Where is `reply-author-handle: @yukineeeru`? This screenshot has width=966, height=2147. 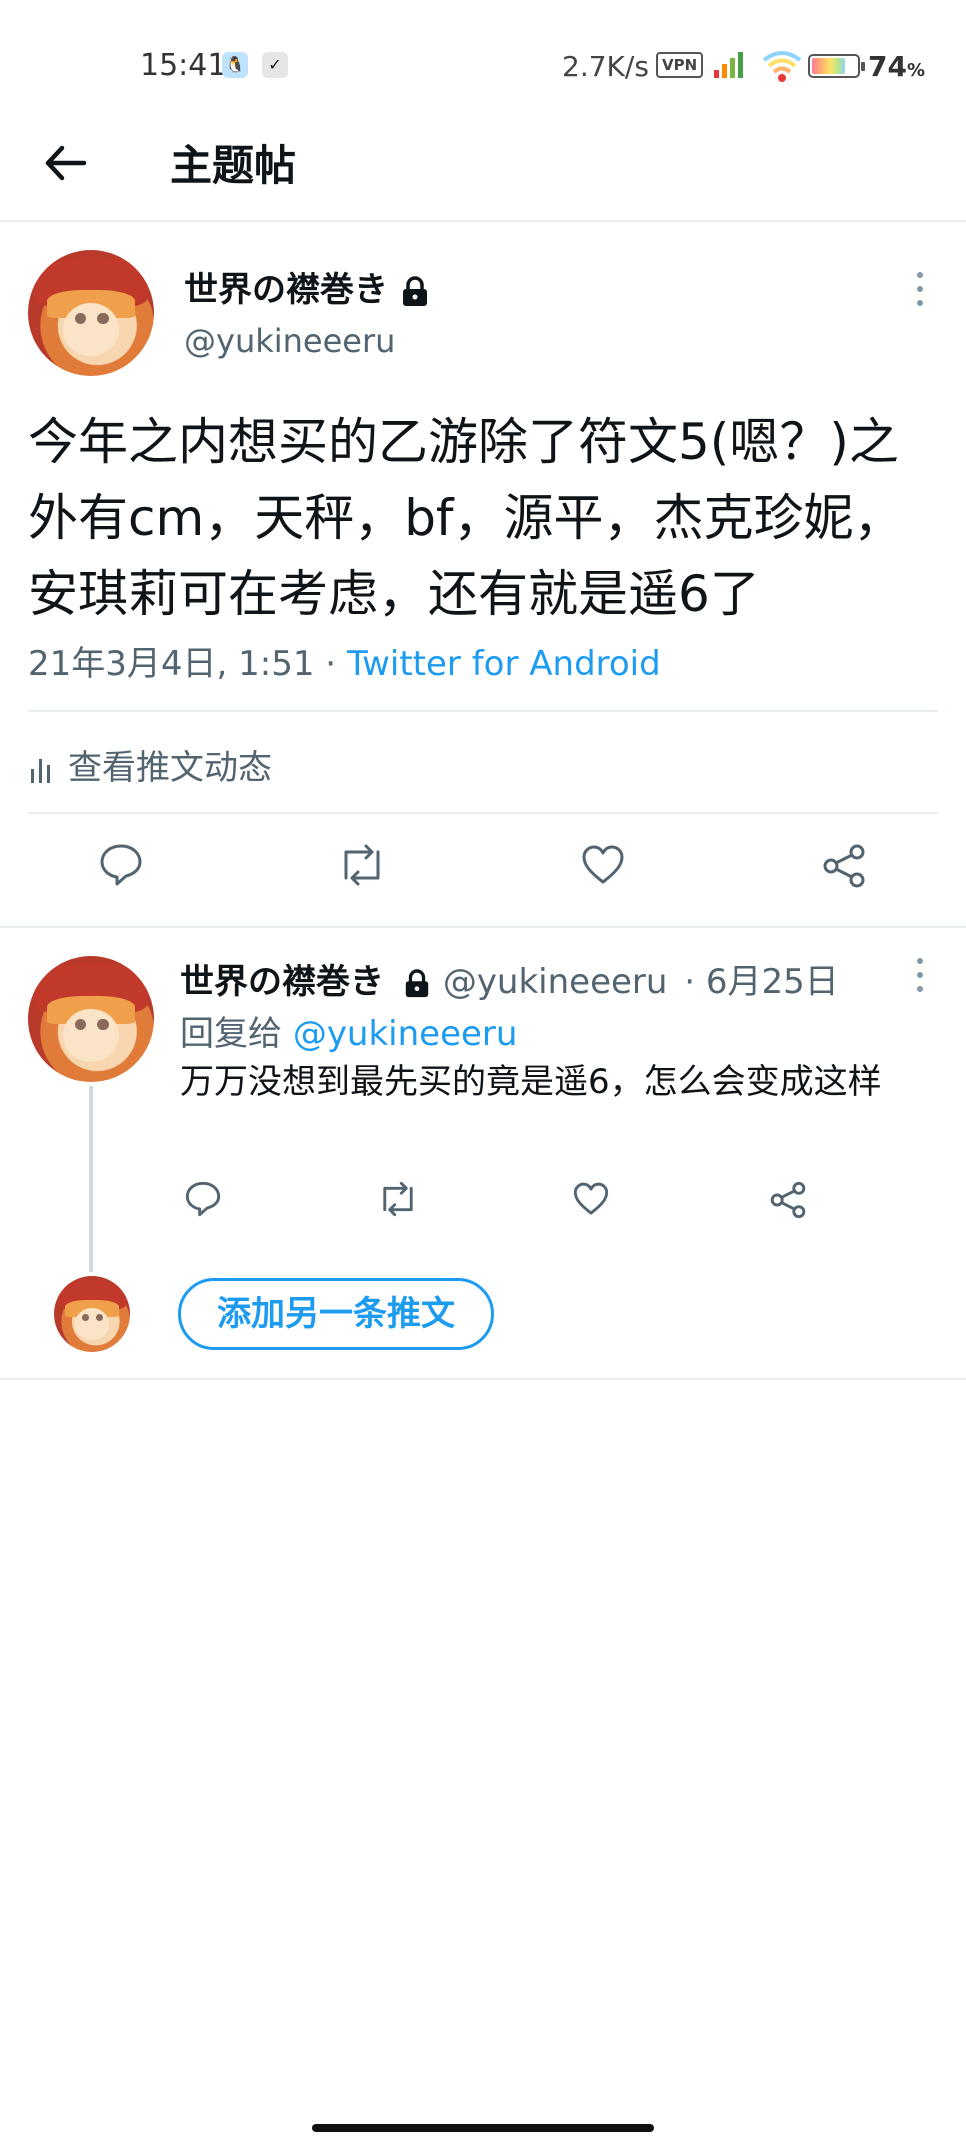
reply-author-handle: @yukineeeru is located at coordinates (555, 982).